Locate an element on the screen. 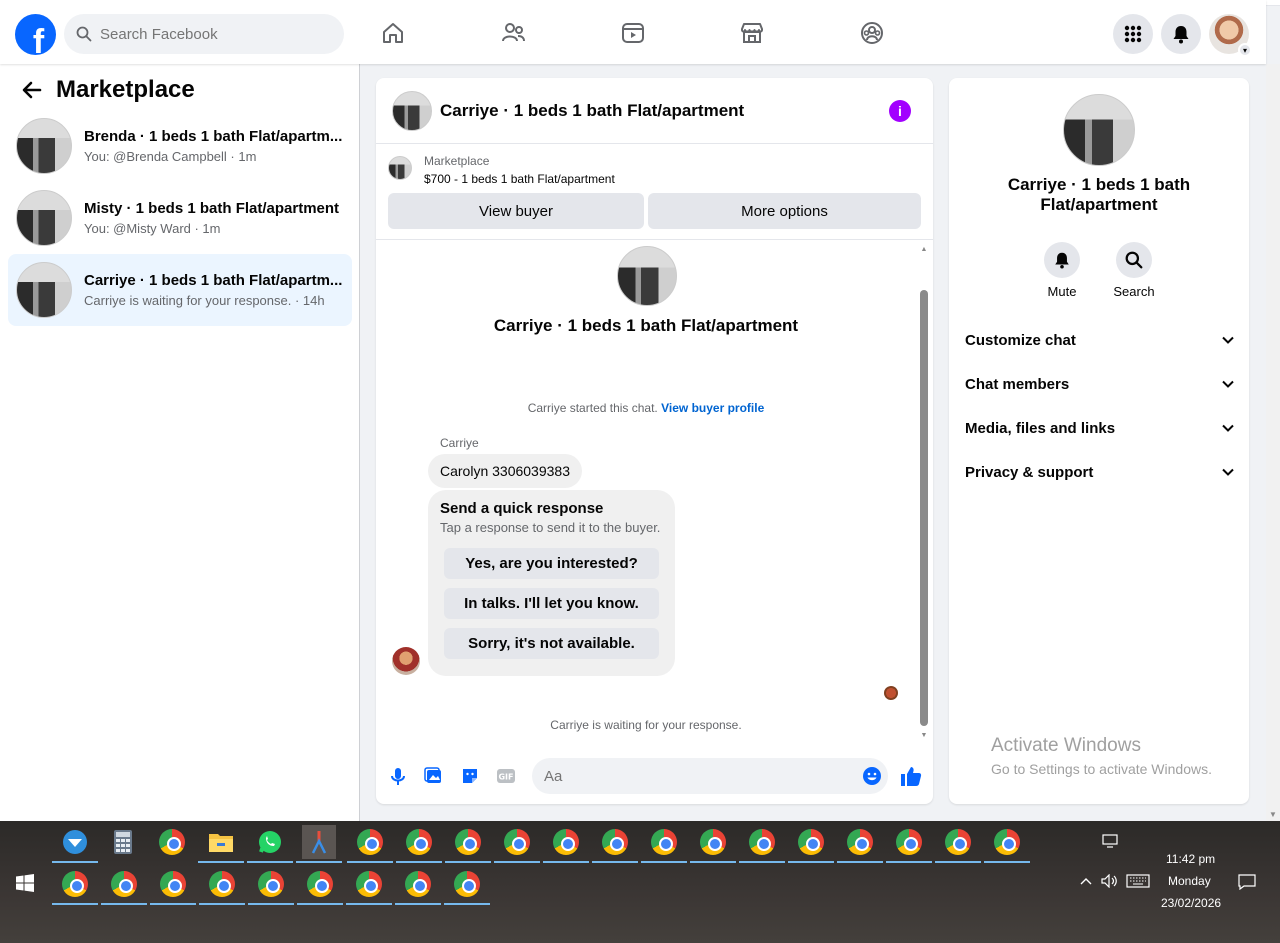 The image size is (1280, 943). scrollbar-thumb is located at coordinates (924, 508).